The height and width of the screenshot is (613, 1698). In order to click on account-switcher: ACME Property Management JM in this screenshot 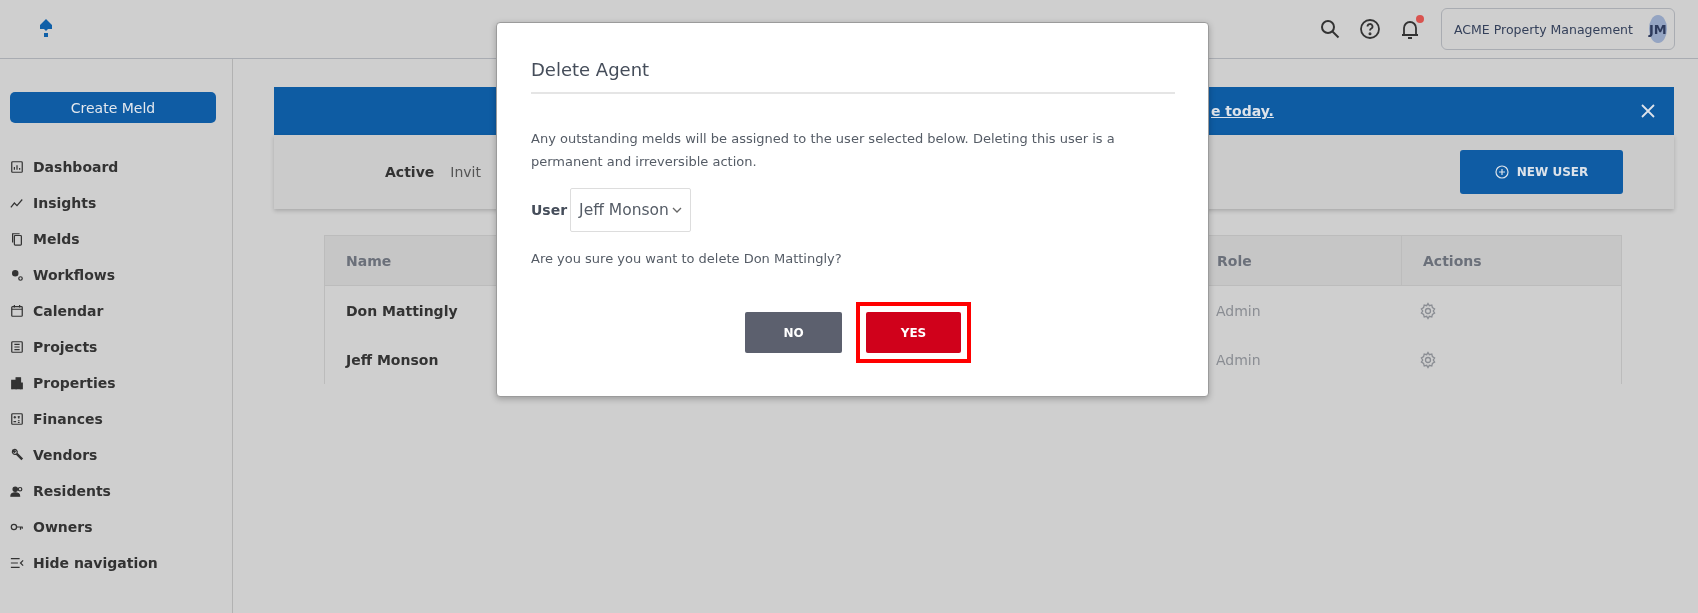, I will do `click(1558, 29)`.